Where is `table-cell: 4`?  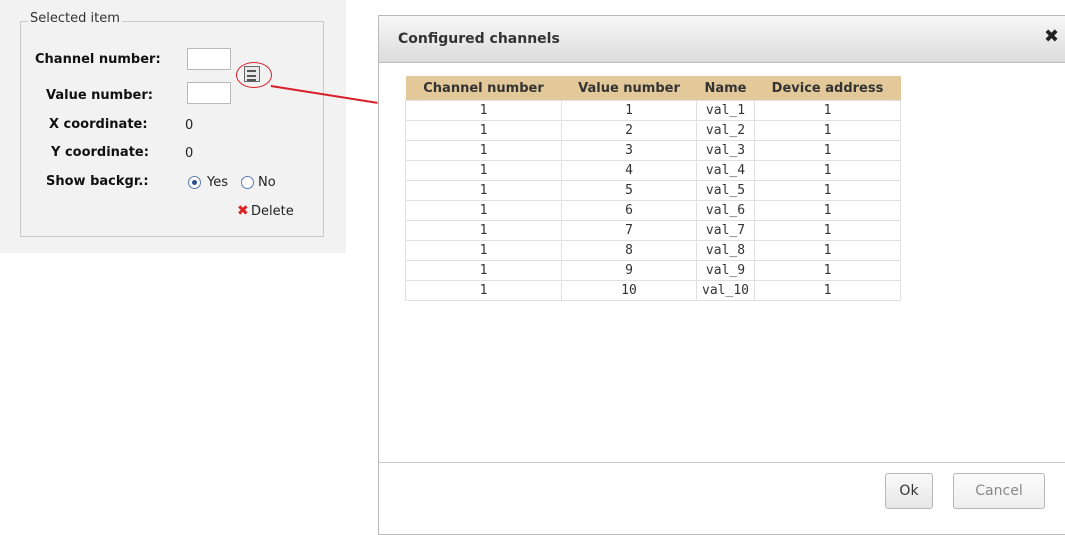 table-cell: 4 is located at coordinates (629, 170).